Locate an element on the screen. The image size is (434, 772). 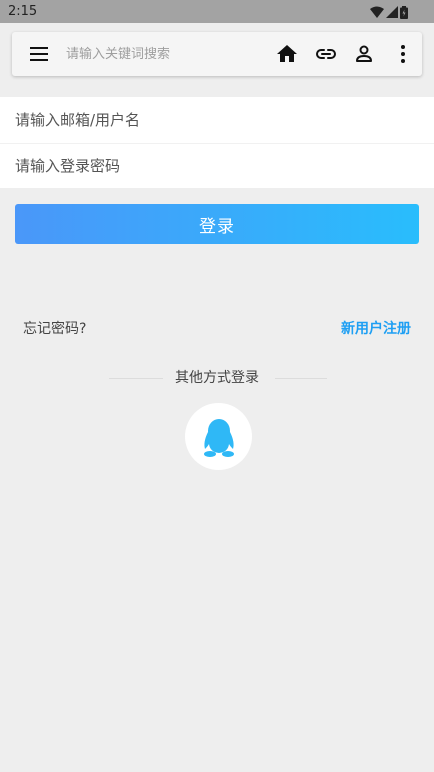
menu-icon is located at coordinates (39, 54).